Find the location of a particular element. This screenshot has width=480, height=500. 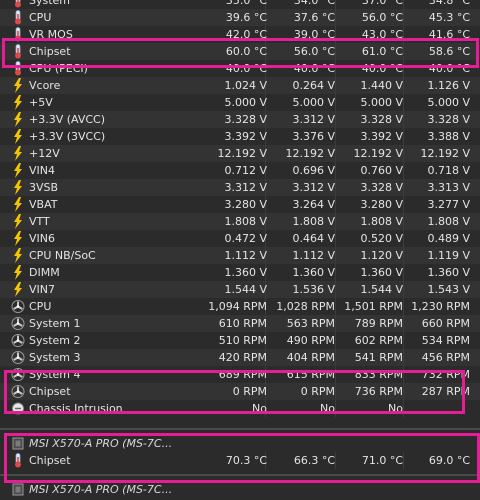

current-value: 12.192 V is located at coordinates (242, 153).